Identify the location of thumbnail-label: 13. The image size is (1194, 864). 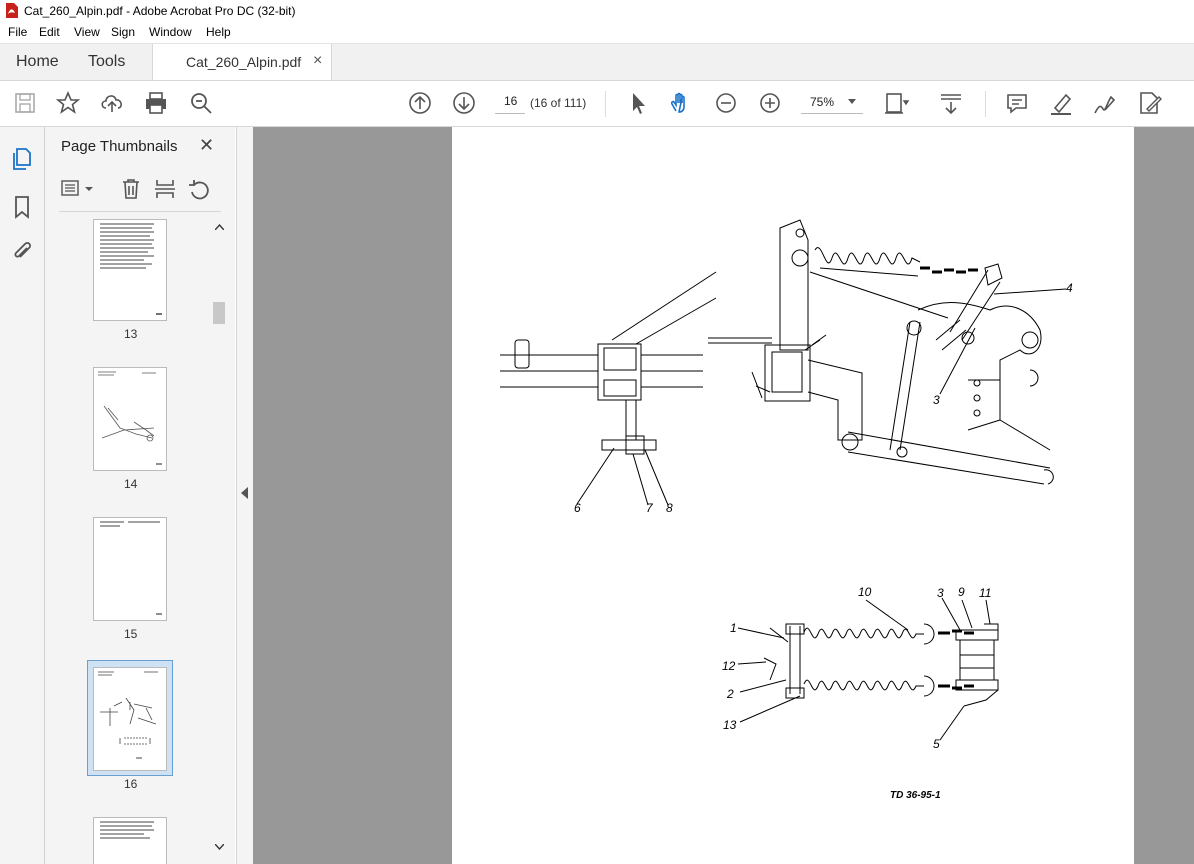
(131, 334).